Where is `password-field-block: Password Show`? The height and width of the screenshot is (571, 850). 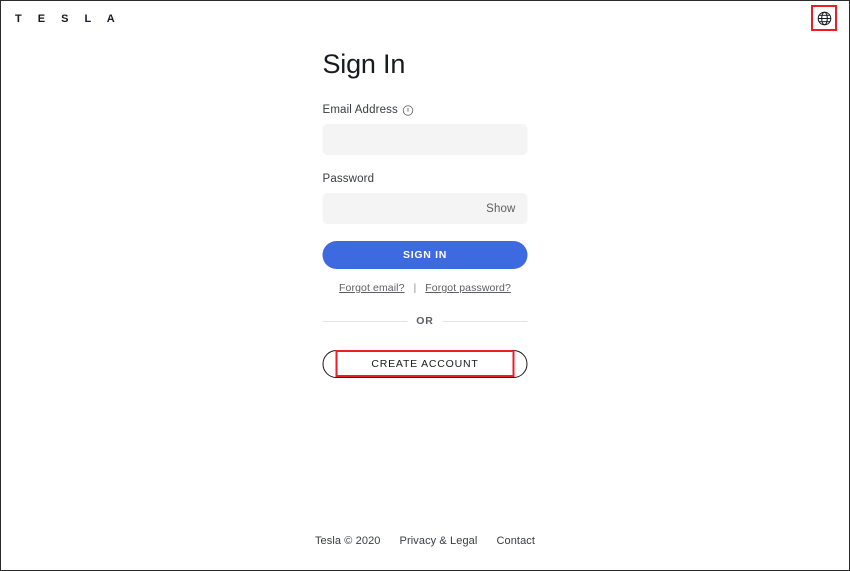 password-field-block: Password Show is located at coordinates (425, 198).